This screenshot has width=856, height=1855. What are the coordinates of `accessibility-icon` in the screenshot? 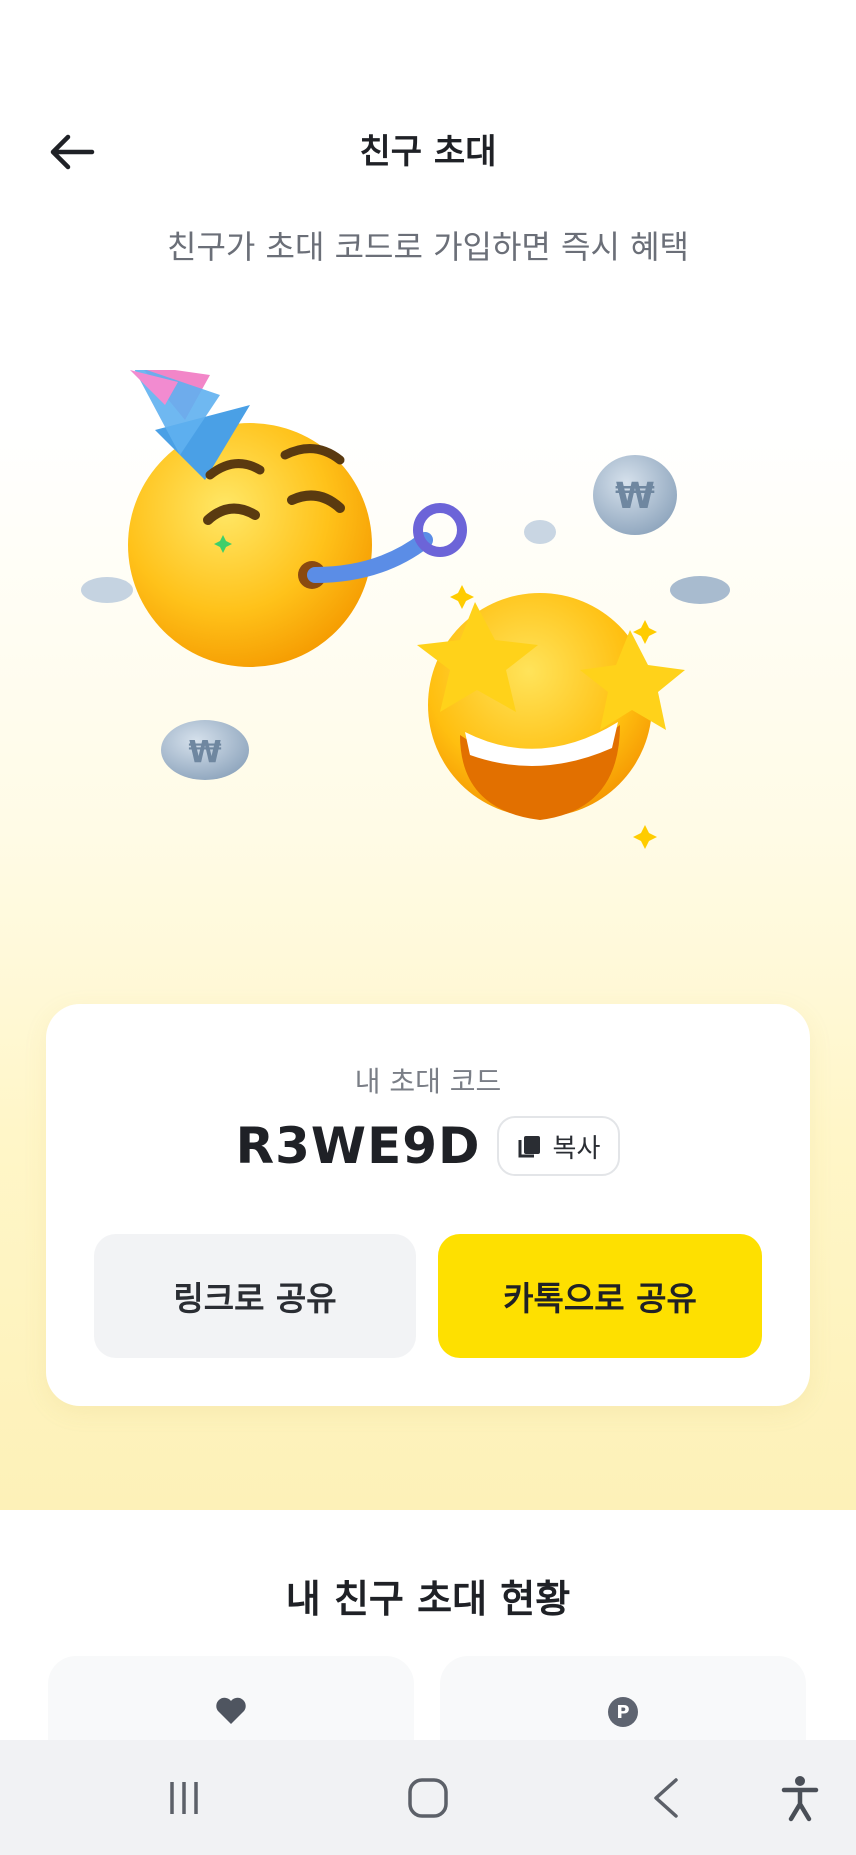 It's located at (800, 1799).